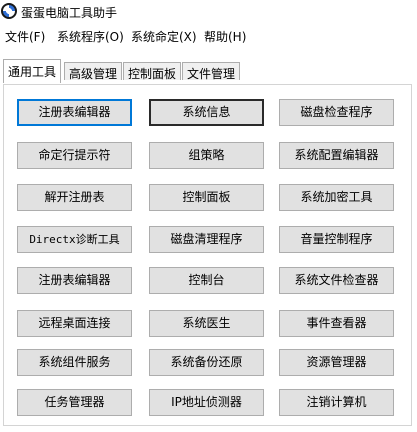  I want to click on task-manager-button: 任务管理器, so click(74, 402).